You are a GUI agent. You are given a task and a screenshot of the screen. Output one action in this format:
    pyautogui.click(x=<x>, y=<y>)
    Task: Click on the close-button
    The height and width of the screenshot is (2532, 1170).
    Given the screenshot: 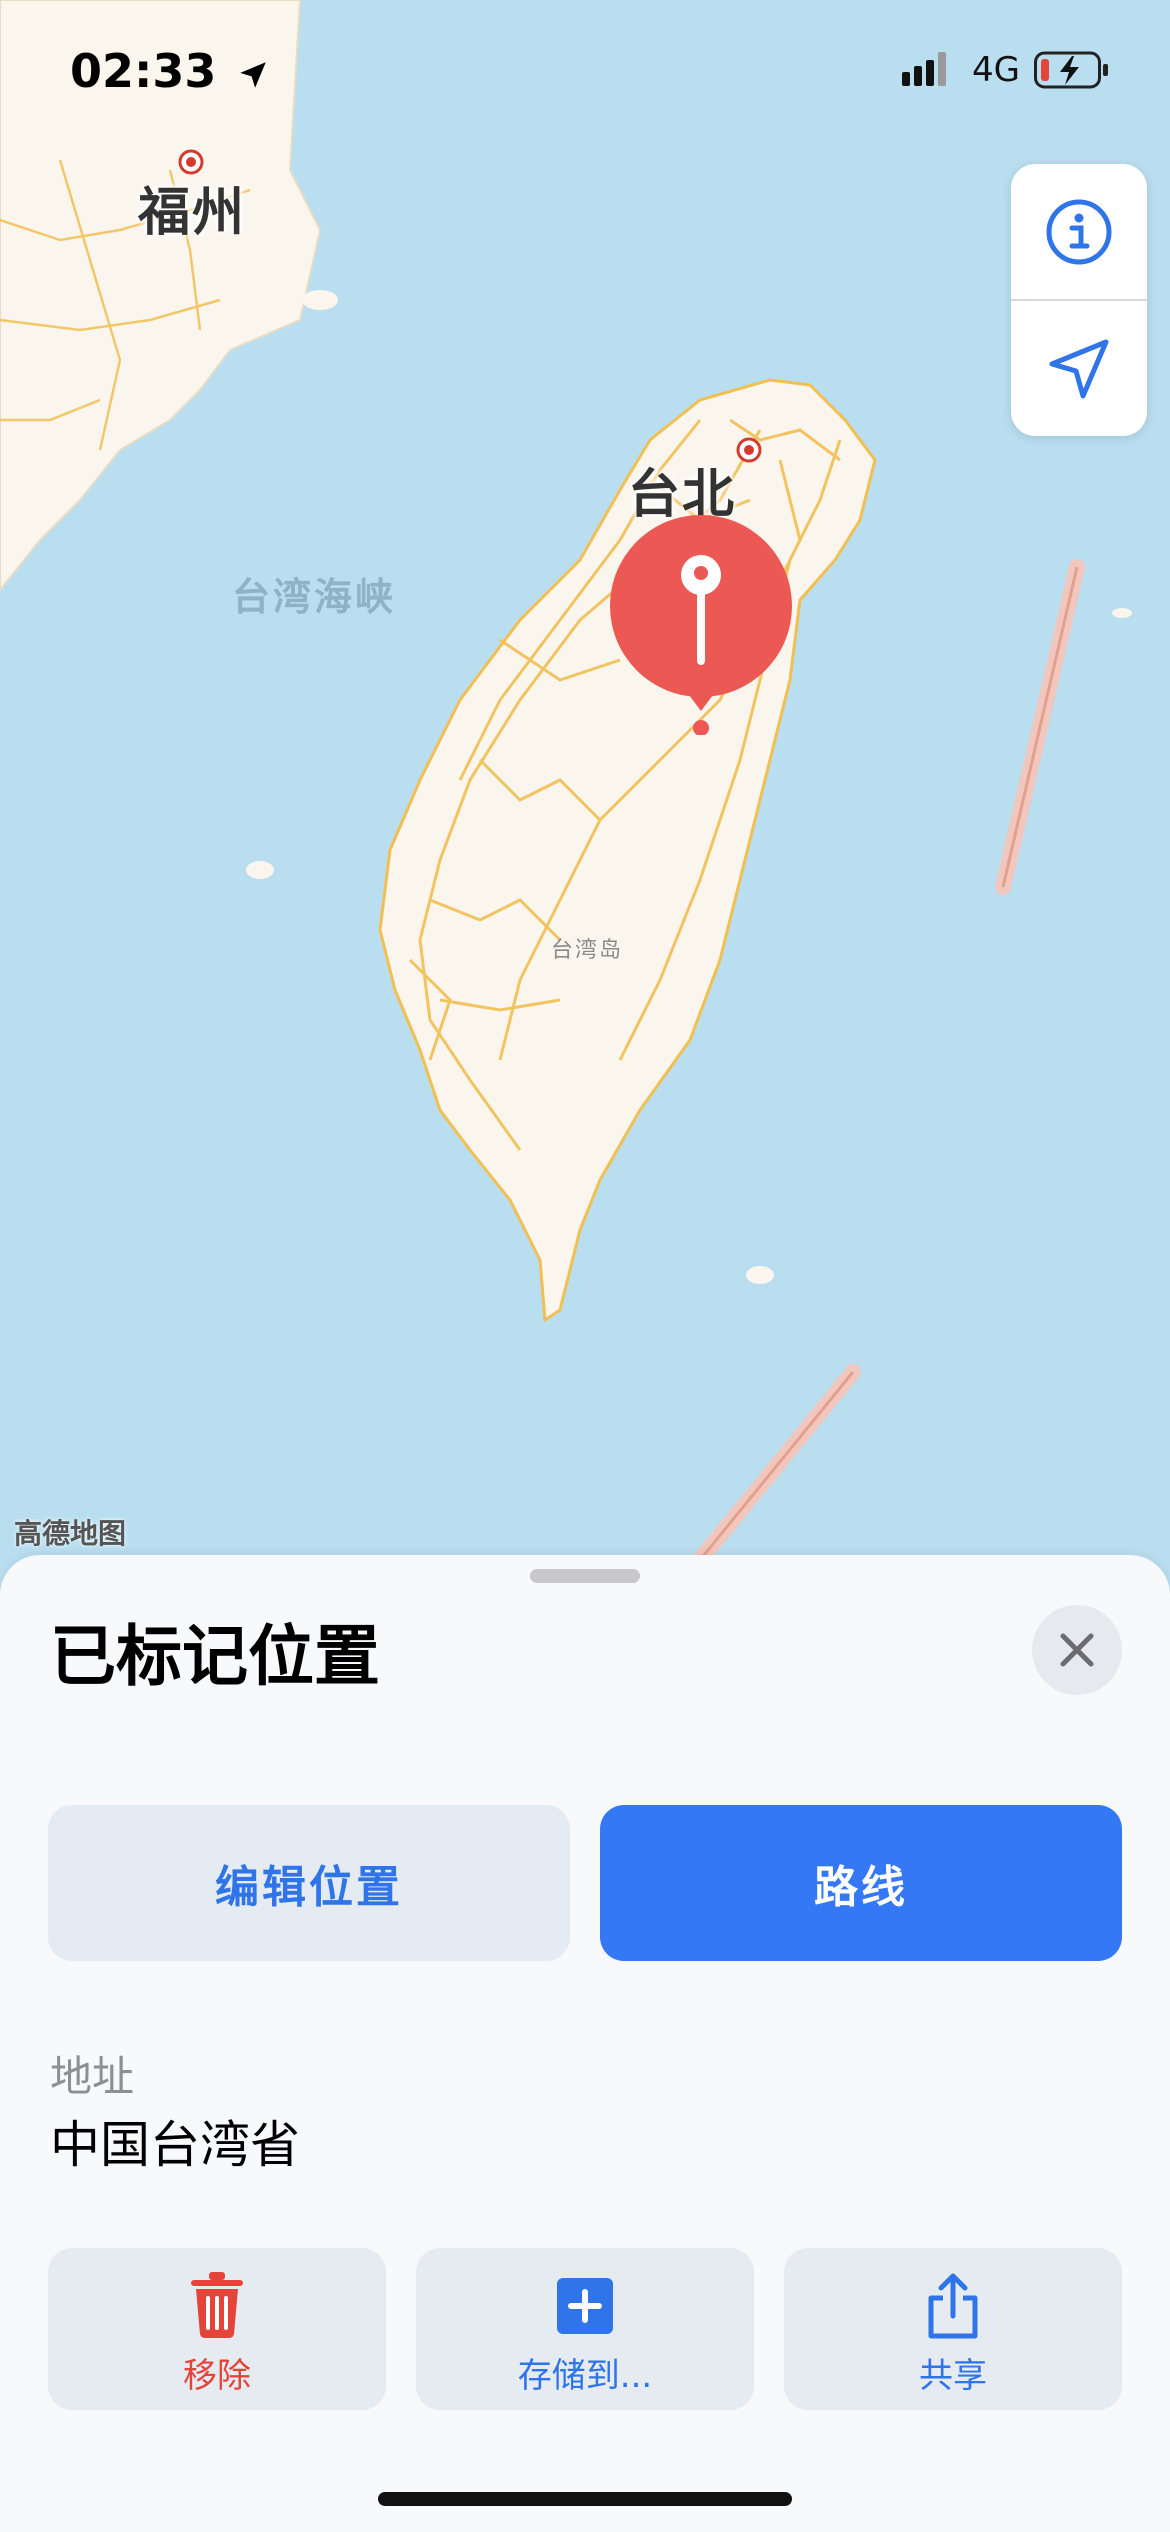 What is the action you would take?
    pyautogui.click(x=1077, y=1650)
    